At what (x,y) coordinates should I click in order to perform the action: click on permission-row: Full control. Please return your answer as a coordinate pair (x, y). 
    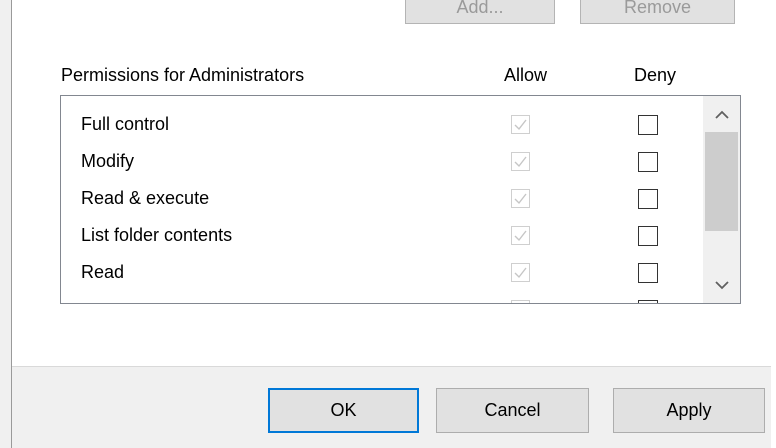
    Looking at the image, I should click on (381, 124).